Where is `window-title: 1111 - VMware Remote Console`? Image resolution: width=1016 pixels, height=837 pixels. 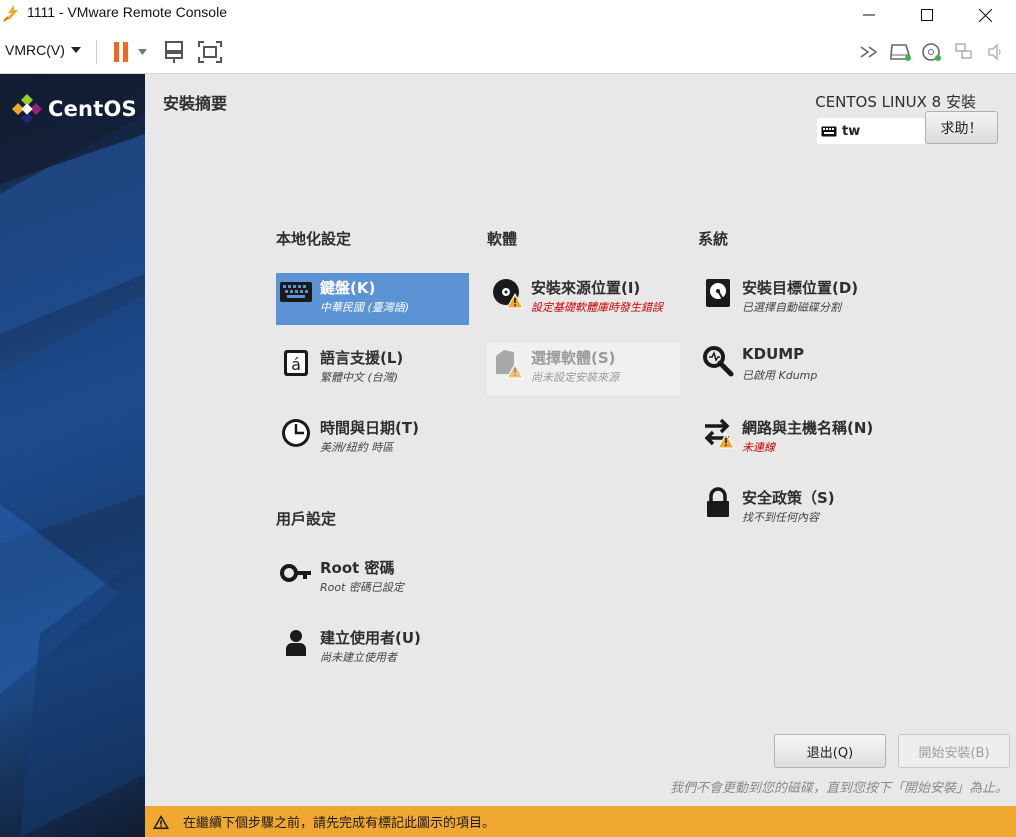
window-title: 1111 - VMware Remote Console is located at coordinates (127, 12).